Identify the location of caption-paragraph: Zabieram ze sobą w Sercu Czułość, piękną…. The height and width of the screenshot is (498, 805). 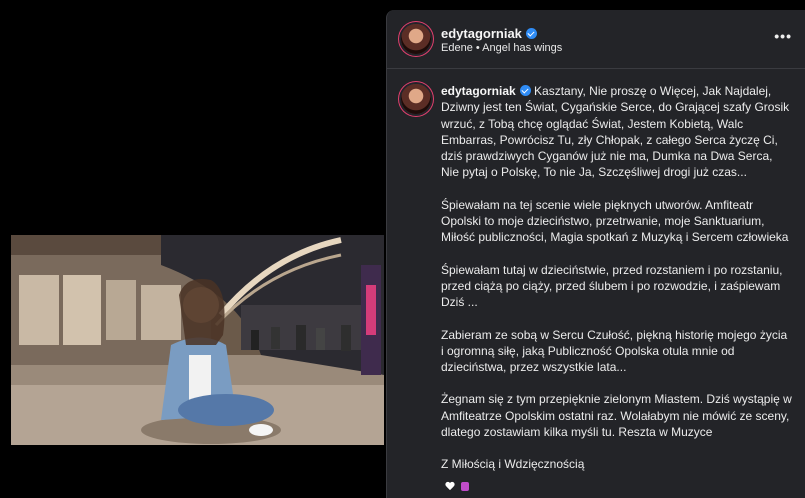
(614, 351).